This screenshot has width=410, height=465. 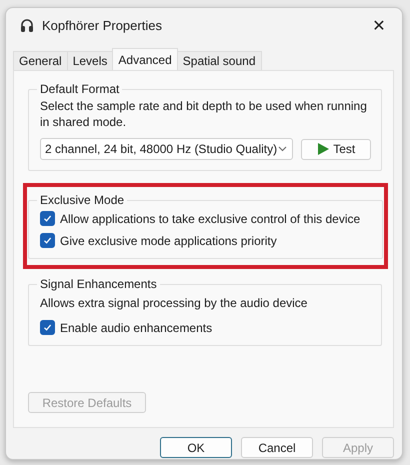 I want to click on window-title: Kopfhörer Properties, so click(x=102, y=25).